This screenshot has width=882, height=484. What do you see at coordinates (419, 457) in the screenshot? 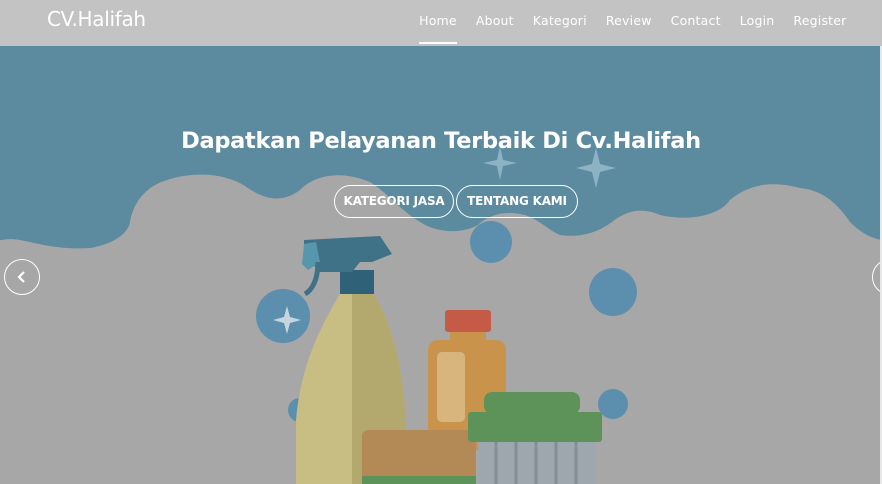
I see `sponge` at bounding box center [419, 457].